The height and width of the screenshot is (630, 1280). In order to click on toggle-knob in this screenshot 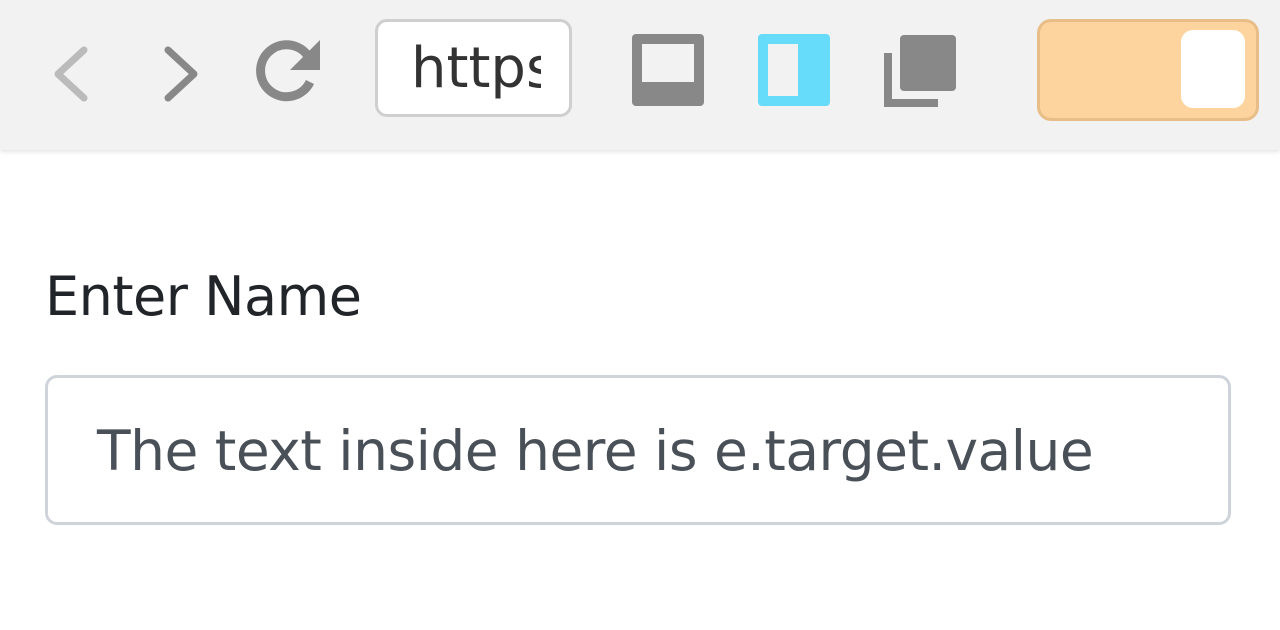, I will do `click(1213, 69)`.